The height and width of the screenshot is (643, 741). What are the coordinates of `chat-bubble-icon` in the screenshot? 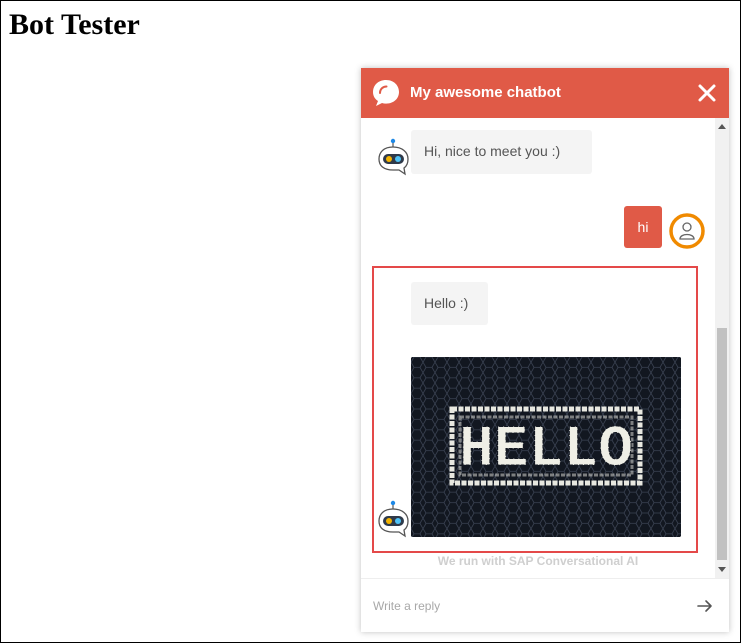 It's located at (386, 93).